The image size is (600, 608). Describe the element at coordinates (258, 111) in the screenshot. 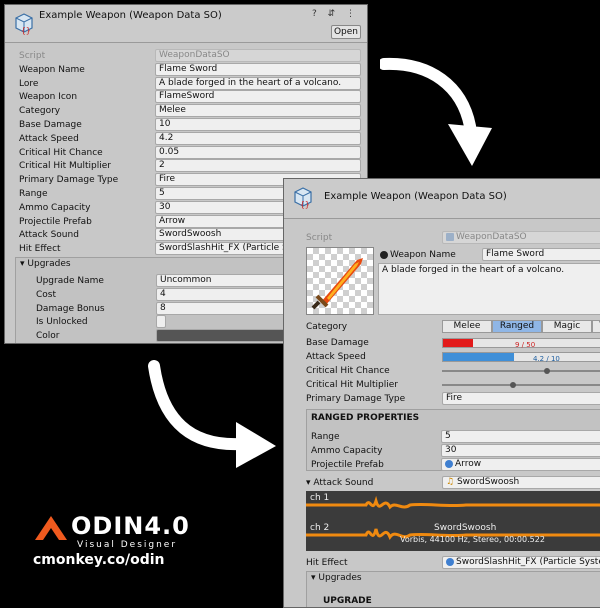

I see `field-value: Melee` at that location.